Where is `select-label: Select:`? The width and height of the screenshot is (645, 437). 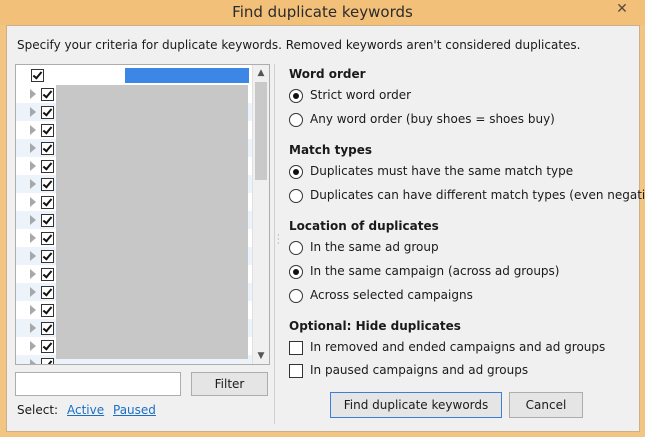
select-label: Select: is located at coordinates (38, 410).